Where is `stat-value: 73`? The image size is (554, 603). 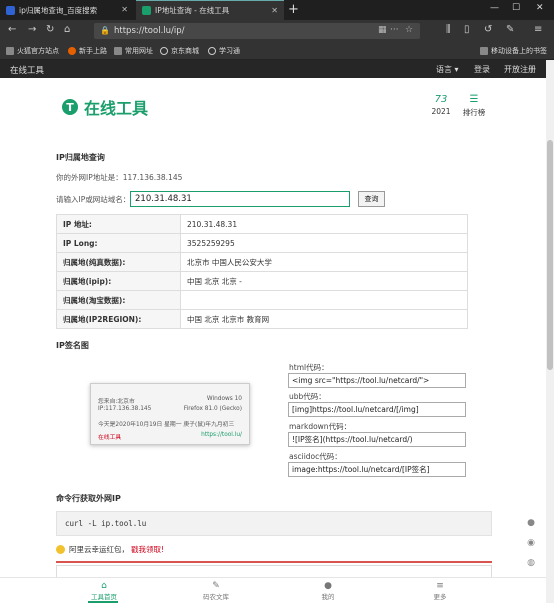 stat-value: 73 is located at coordinates (441, 99).